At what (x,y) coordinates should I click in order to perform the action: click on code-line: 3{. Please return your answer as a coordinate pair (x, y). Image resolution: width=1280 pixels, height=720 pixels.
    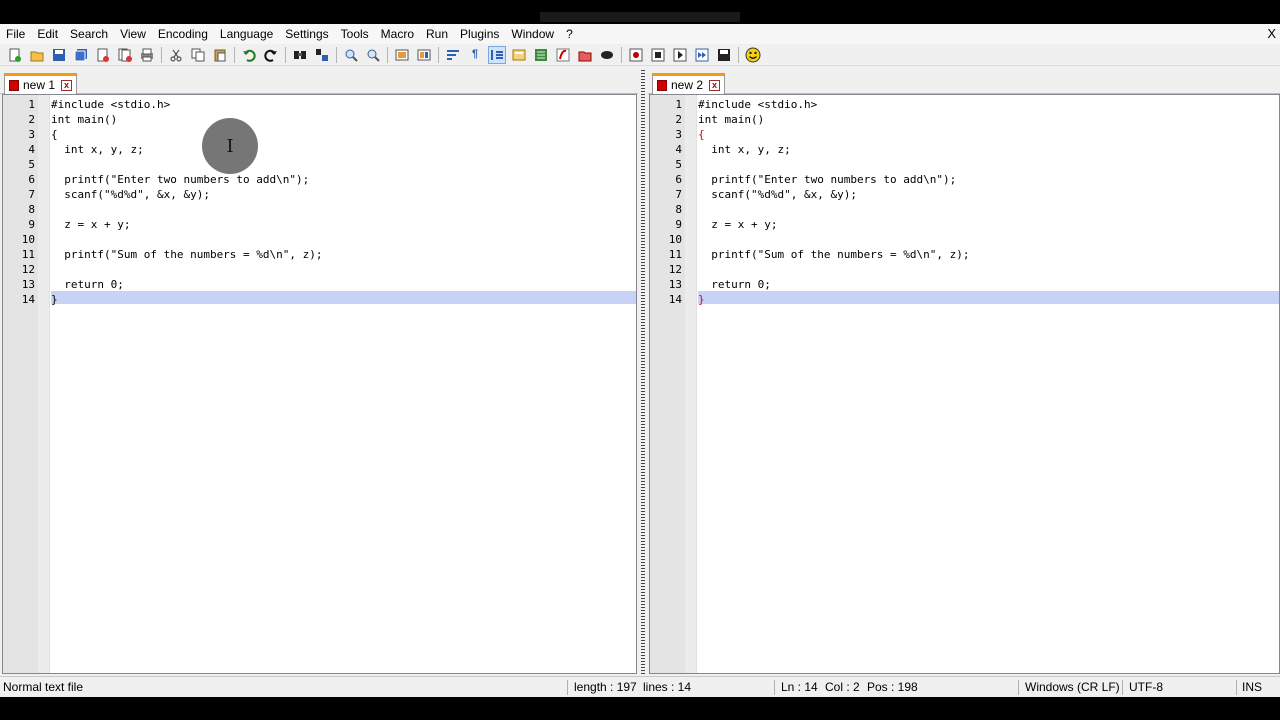
    Looking at the image, I should click on (319, 134).